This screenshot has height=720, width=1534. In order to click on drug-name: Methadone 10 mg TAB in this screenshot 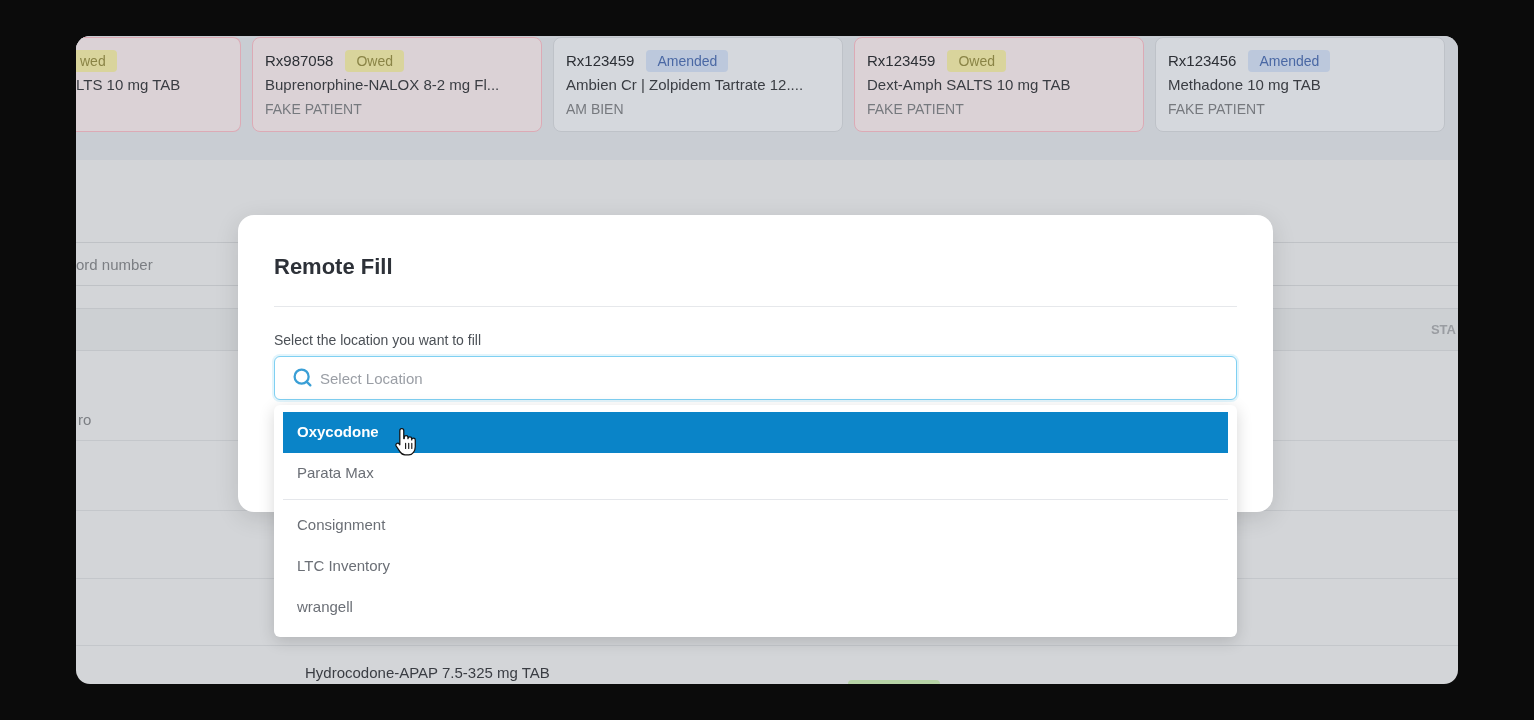, I will do `click(1244, 85)`.